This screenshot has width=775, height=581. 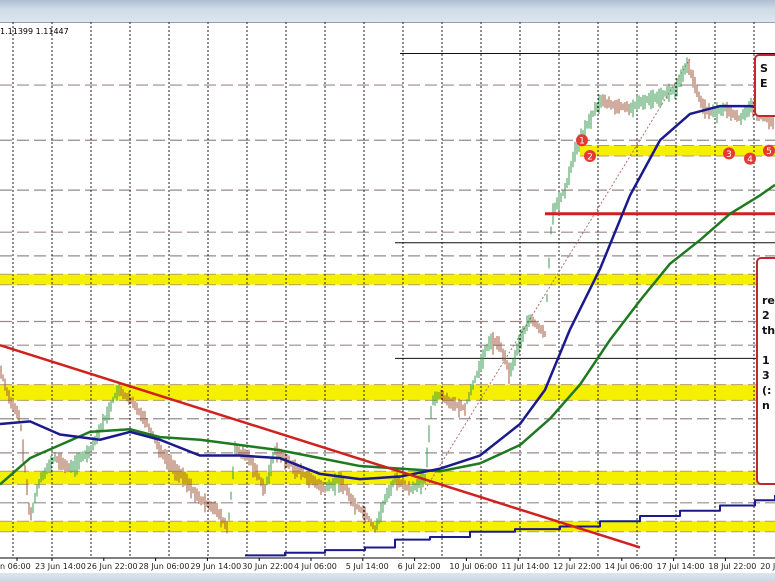 I want to click on x-tick-label: 4 Jul 06:00, so click(x=315, y=566).